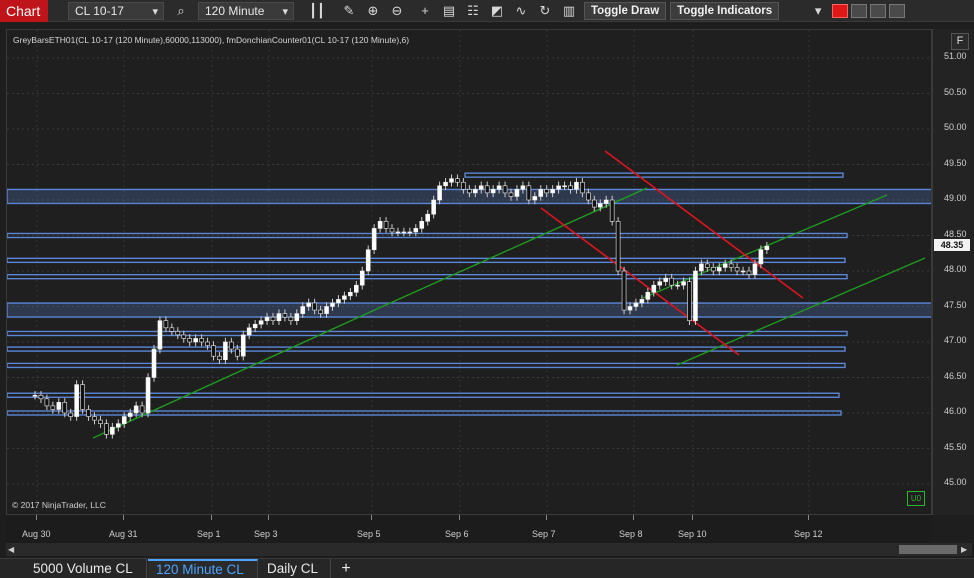 The width and height of the screenshot is (974, 578). What do you see at coordinates (181, 11) in the screenshot?
I see `search-icon: ⌕` at bounding box center [181, 11].